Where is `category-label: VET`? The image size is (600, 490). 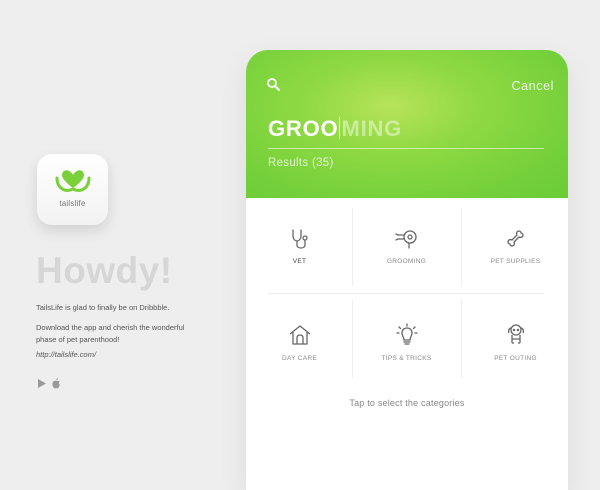 category-label: VET is located at coordinates (299, 261).